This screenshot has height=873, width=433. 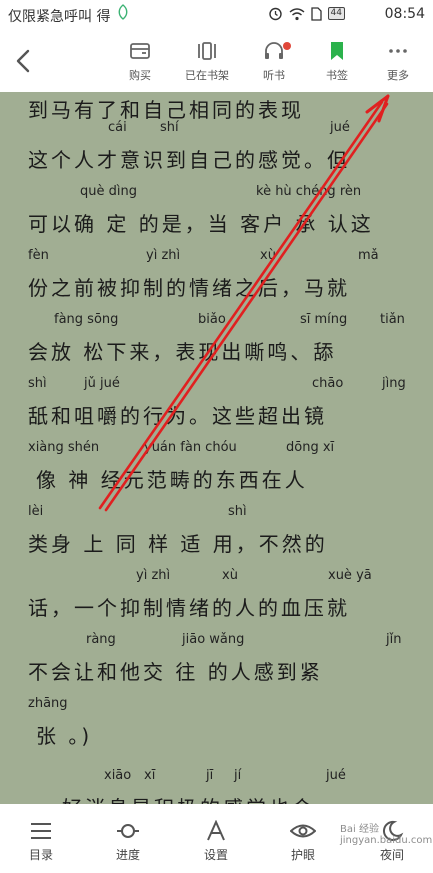 I want to click on chinese-text: 好消息是积极的感觉也会, so click(x=216, y=798).